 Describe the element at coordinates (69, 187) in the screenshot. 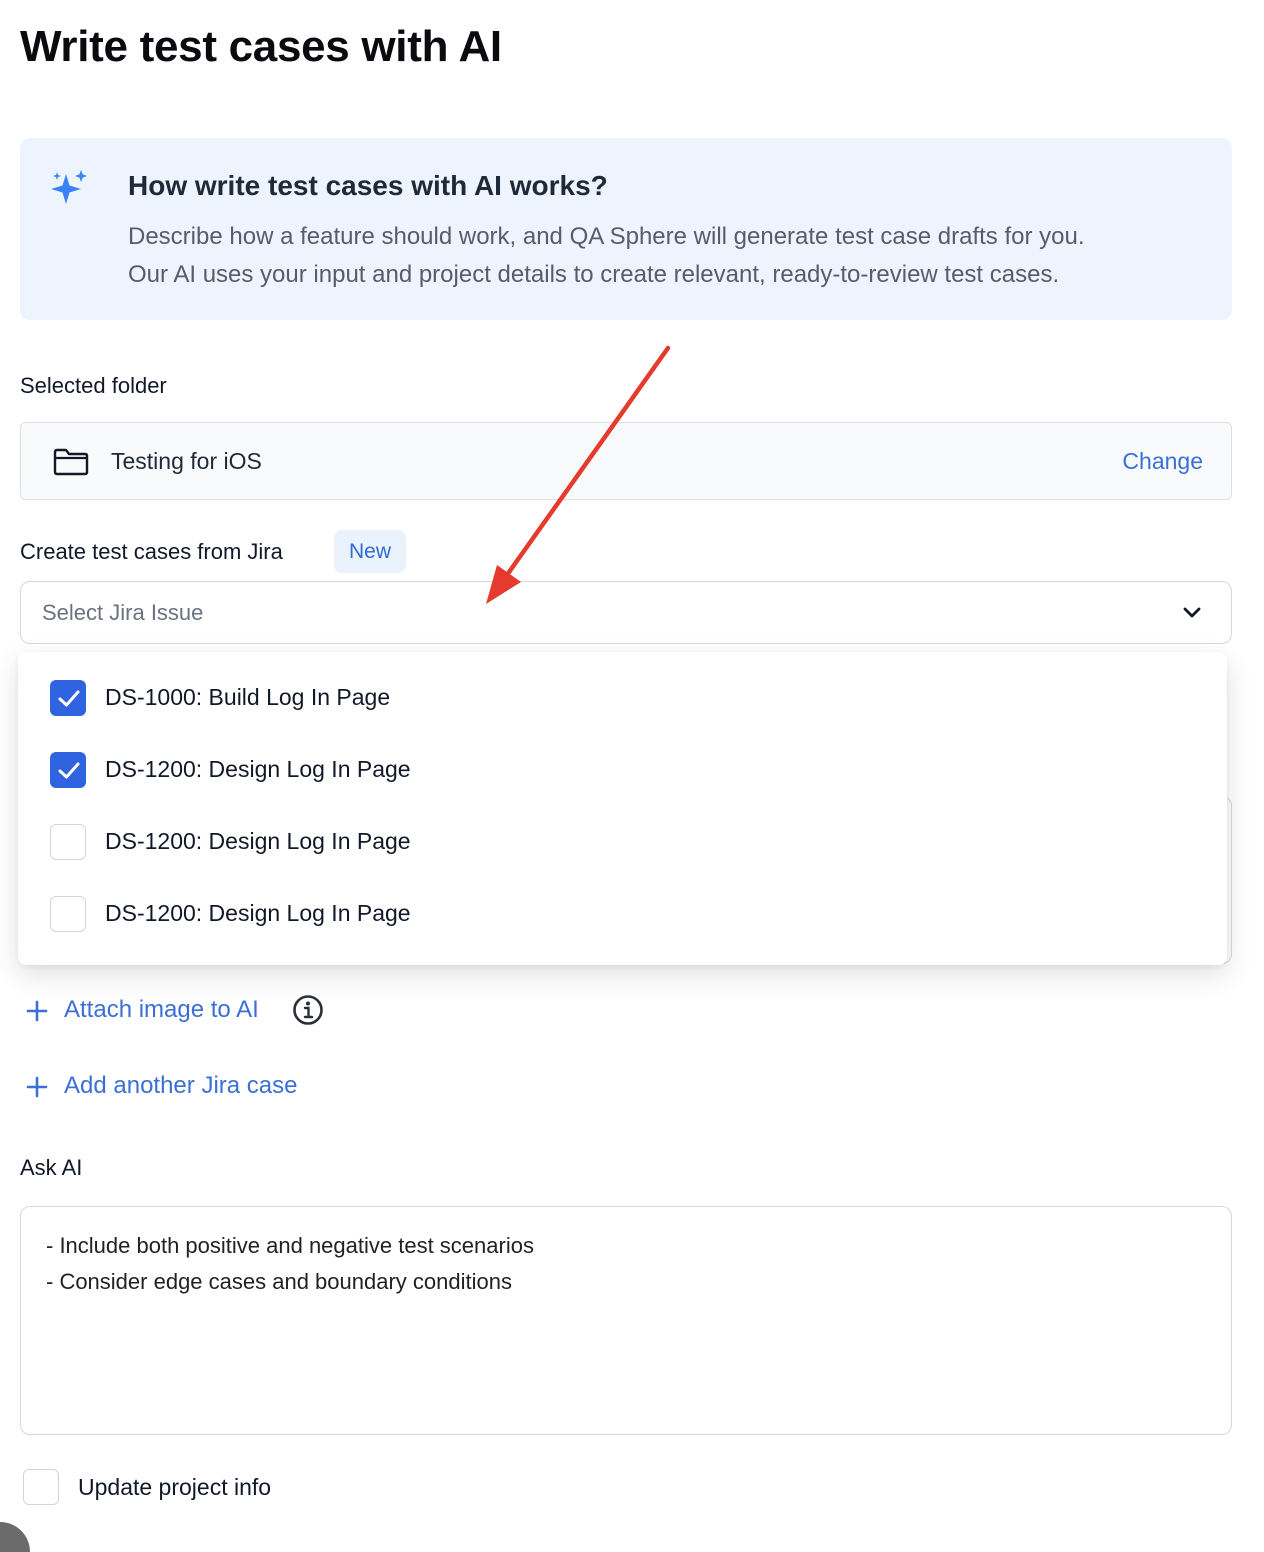

I see `sparkles-icon` at that location.